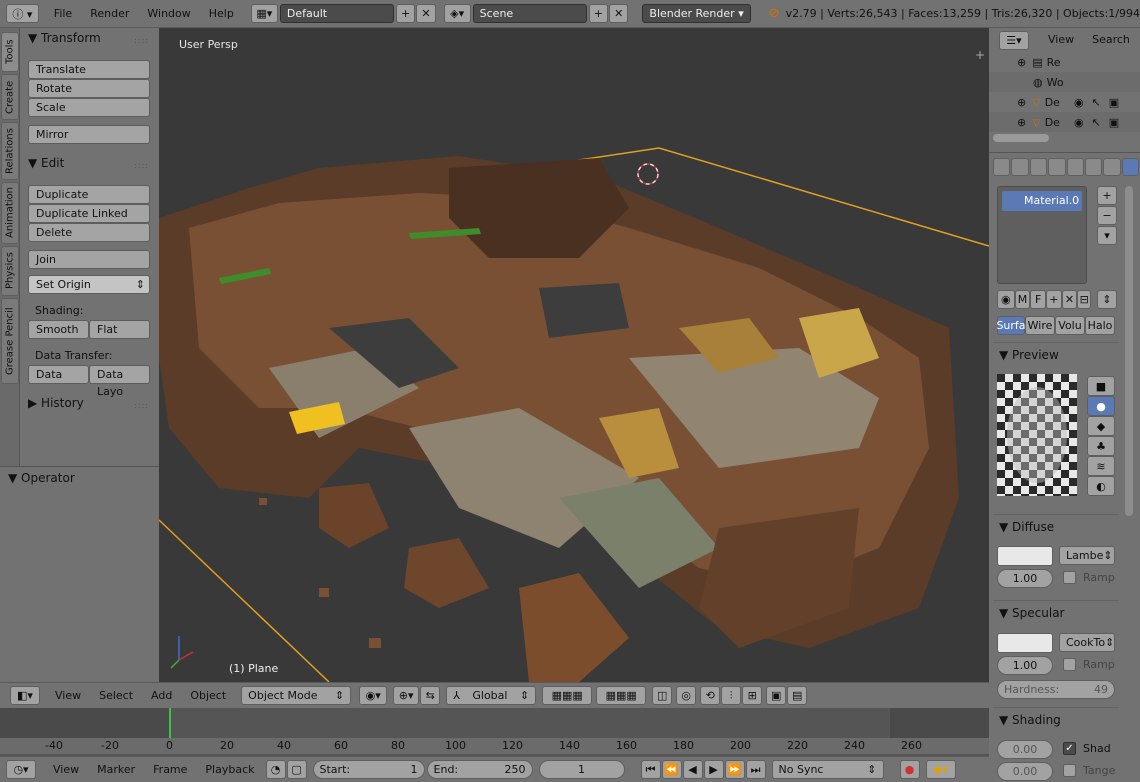  Describe the element at coordinates (1053, 299) in the screenshot. I see `add-material-icon: +` at that location.